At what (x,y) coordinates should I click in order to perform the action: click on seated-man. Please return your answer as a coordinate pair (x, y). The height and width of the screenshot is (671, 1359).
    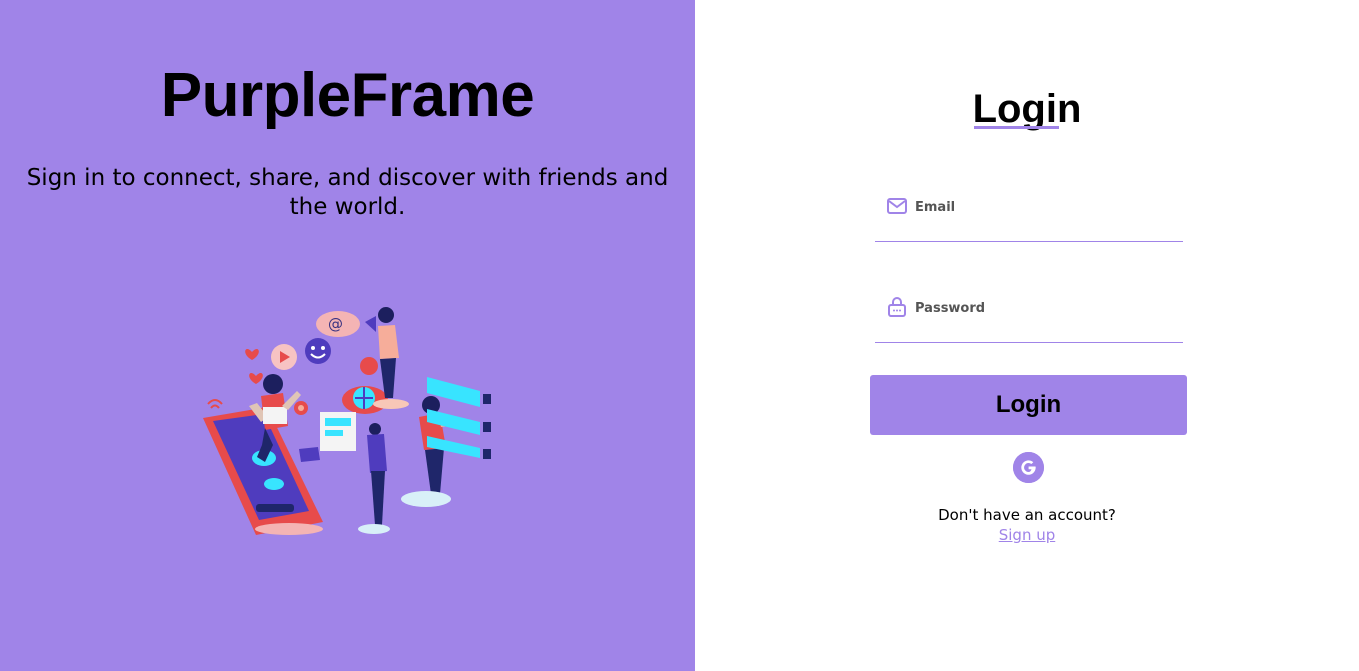
    Looking at the image, I should click on (374, 478).